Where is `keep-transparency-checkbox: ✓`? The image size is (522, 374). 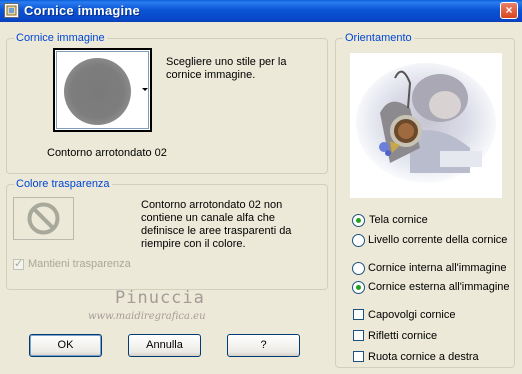
keep-transparency-checkbox: ✓ is located at coordinates (18, 264).